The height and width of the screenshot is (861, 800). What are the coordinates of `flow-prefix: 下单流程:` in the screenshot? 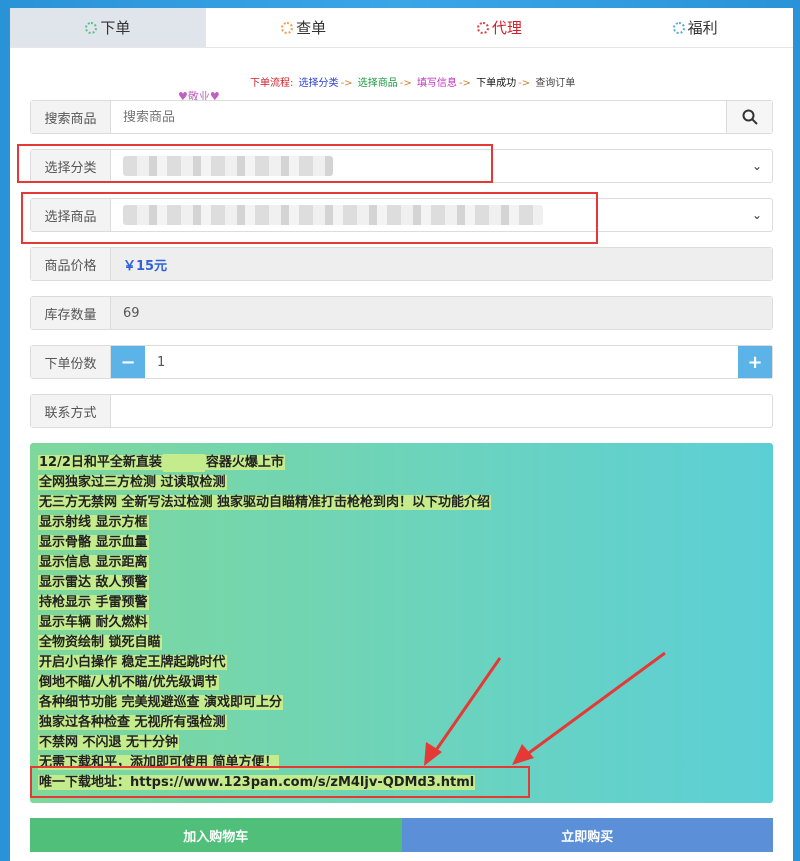 It's located at (272, 83).